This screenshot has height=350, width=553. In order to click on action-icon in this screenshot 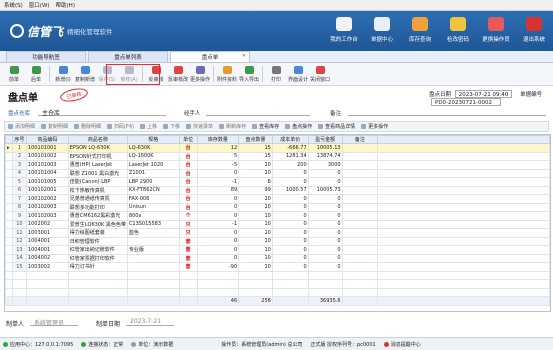, I will do `click(288, 126)`.